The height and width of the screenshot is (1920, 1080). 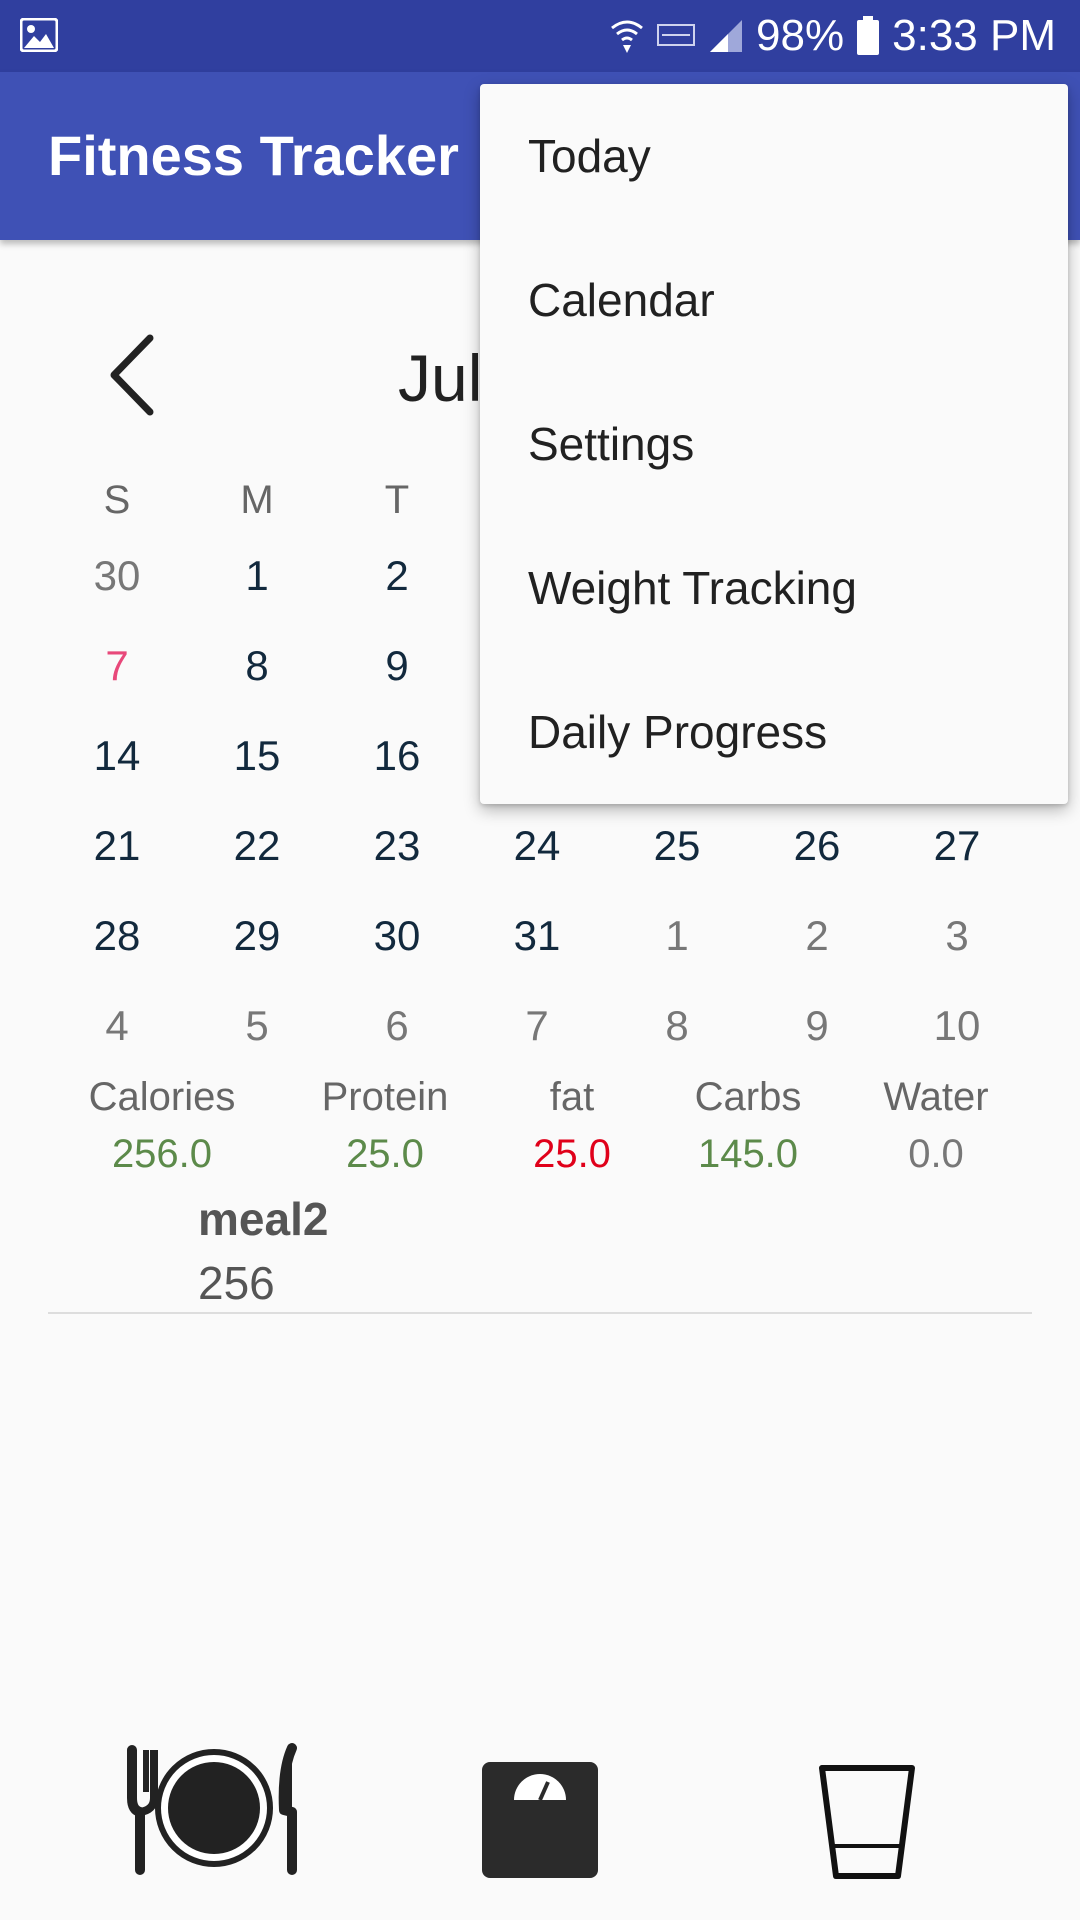 I want to click on calendar-week-4: 21 22 23 24 25 26 27, so click(x=537, y=846).